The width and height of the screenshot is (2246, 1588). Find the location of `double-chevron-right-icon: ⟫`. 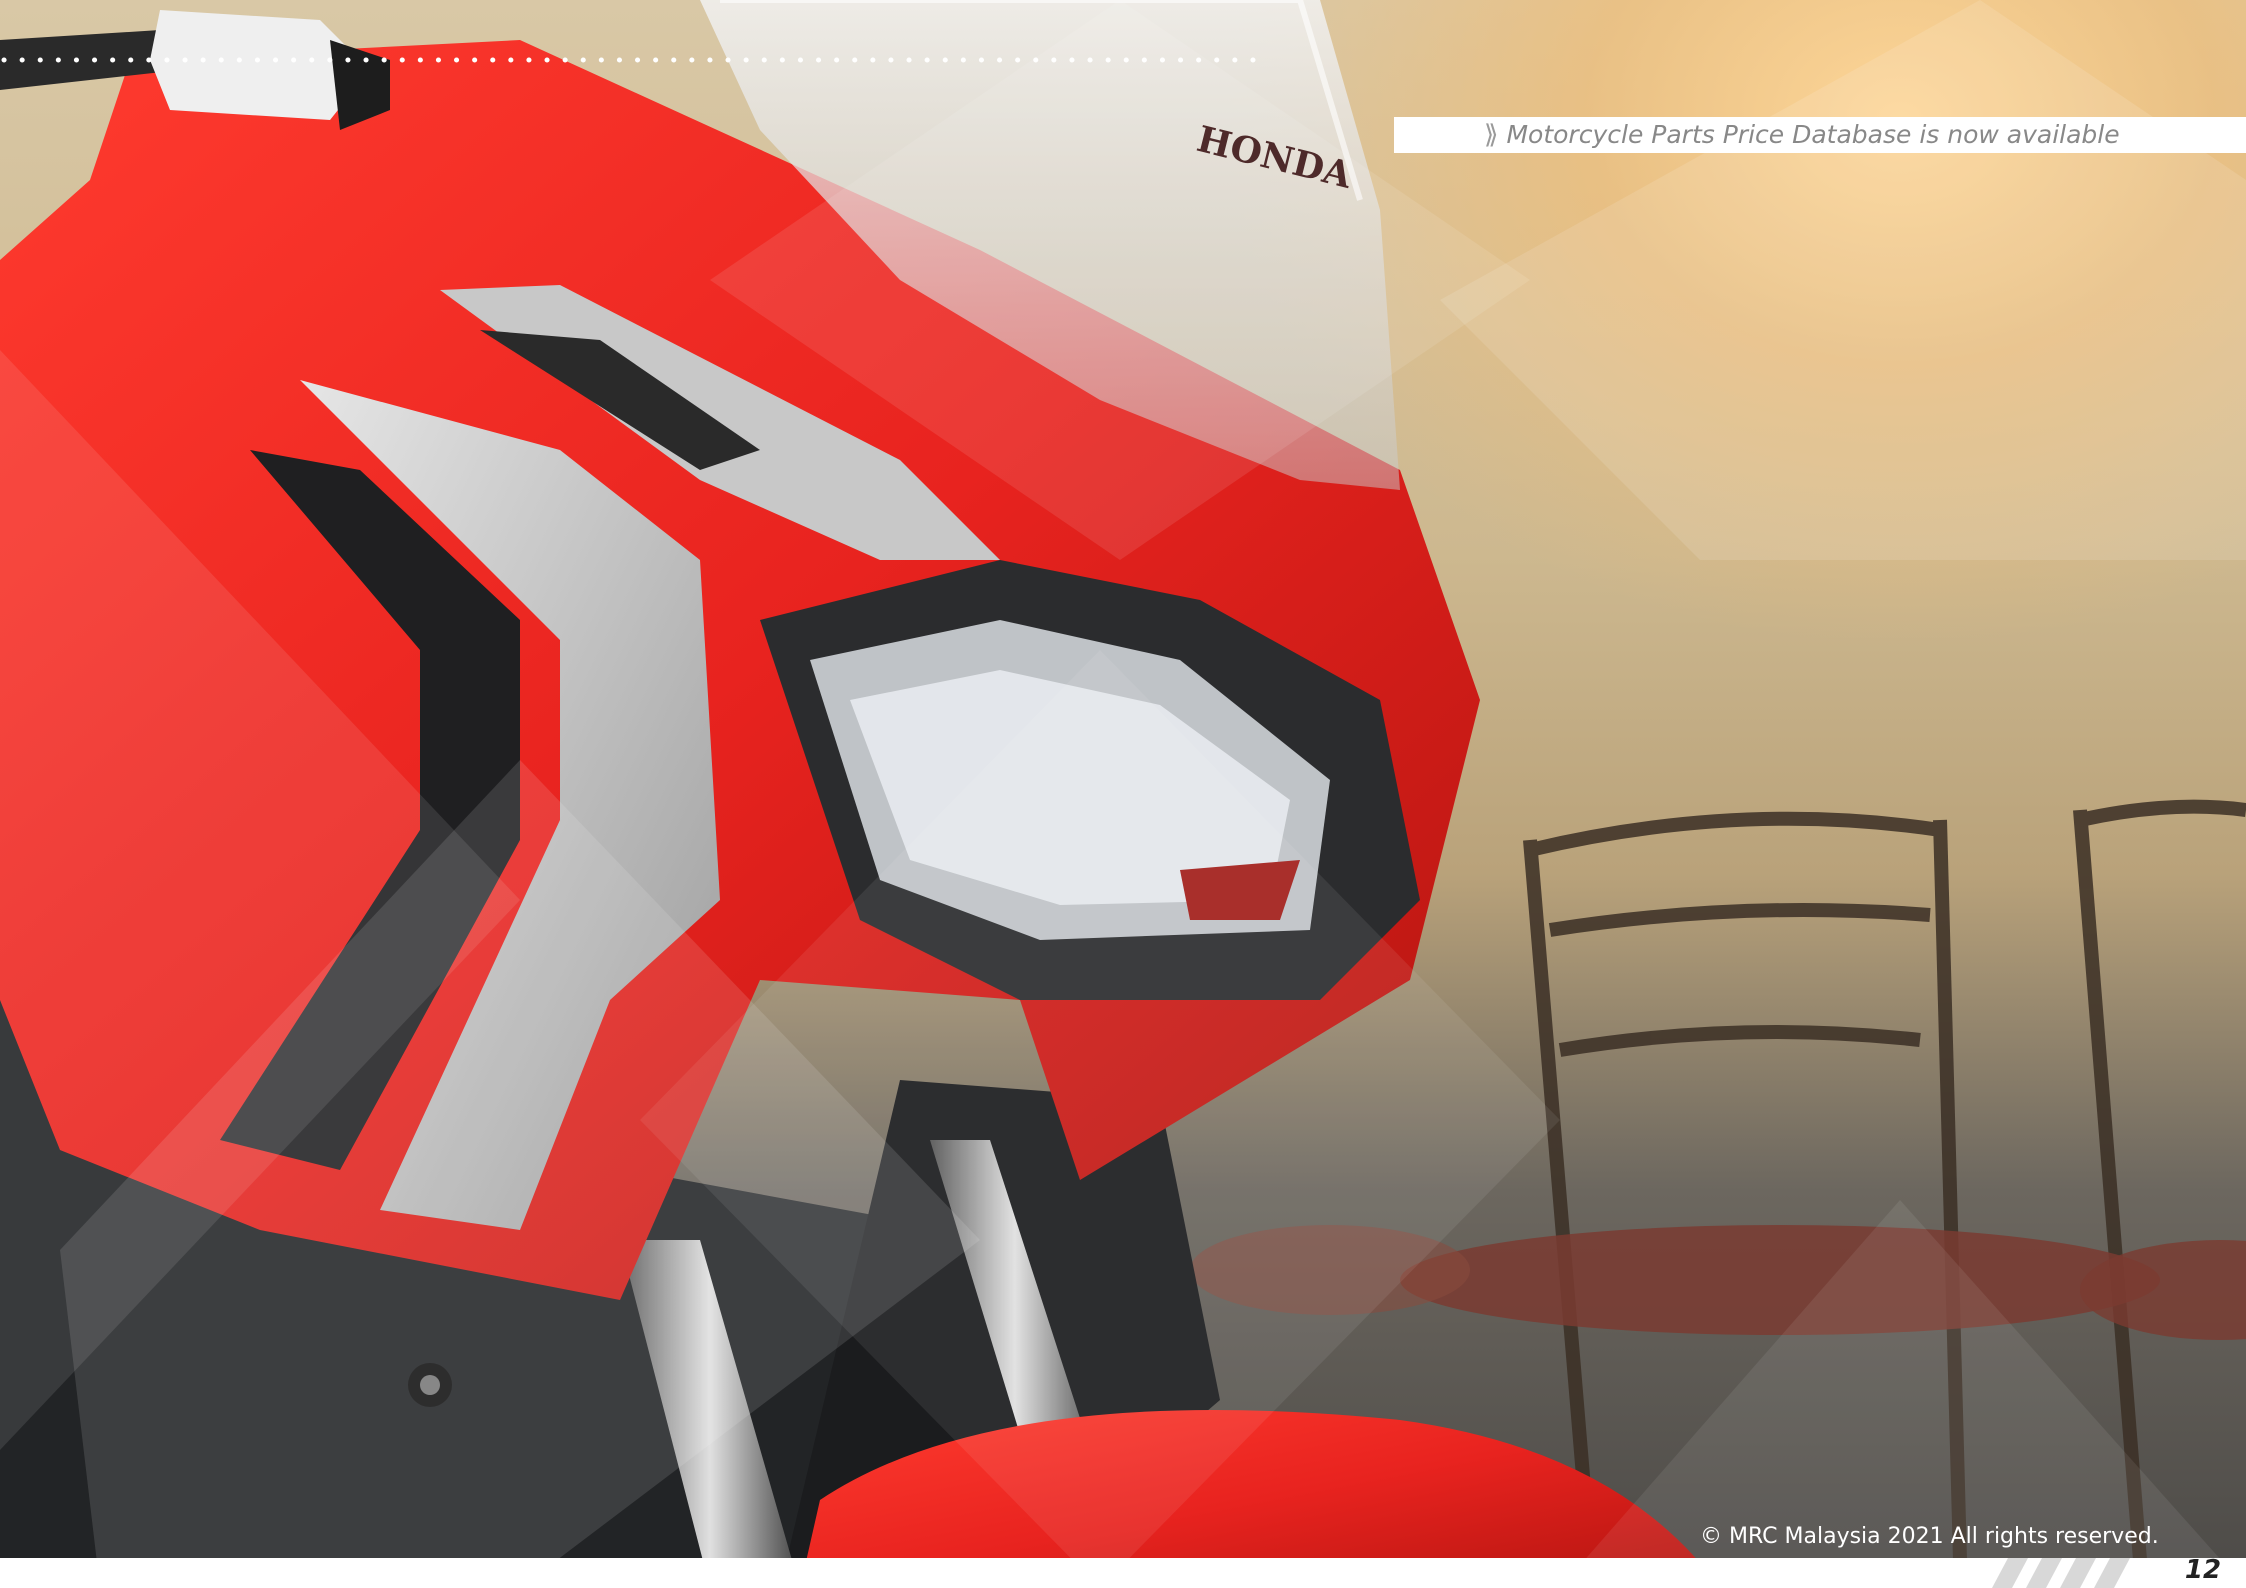

double-chevron-right-icon: ⟫ is located at coordinates (1491, 135).